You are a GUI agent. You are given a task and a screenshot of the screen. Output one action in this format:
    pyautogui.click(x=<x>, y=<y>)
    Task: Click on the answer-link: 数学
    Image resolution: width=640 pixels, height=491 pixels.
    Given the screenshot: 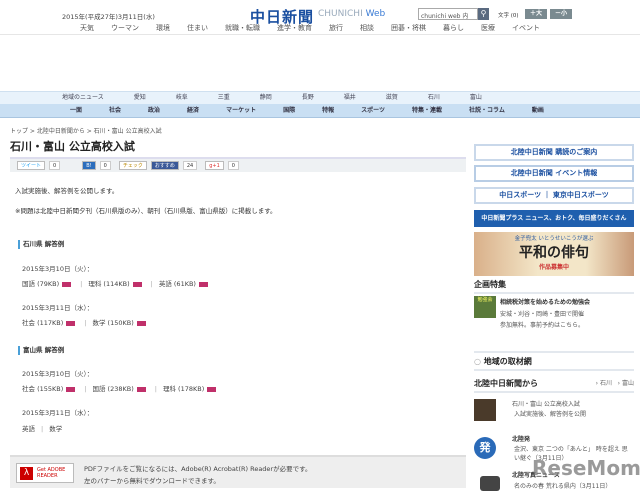 What is the action you would take?
    pyautogui.click(x=55, y=429)
    